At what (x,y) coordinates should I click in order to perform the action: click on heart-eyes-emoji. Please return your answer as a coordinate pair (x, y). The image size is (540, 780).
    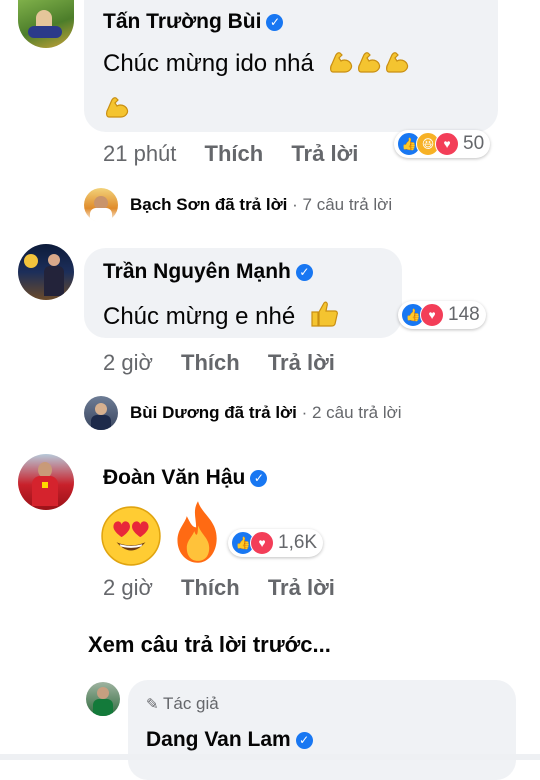
    Looking at the image, I should click on (131, 536).